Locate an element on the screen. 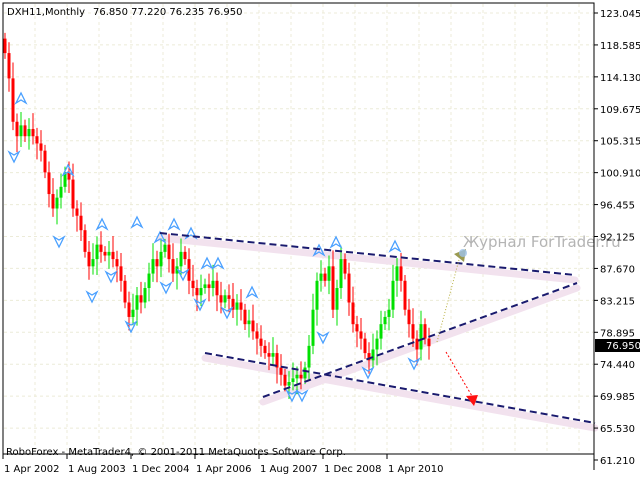  price-tick-label: 100.910 is located at coordinates (620, 174).